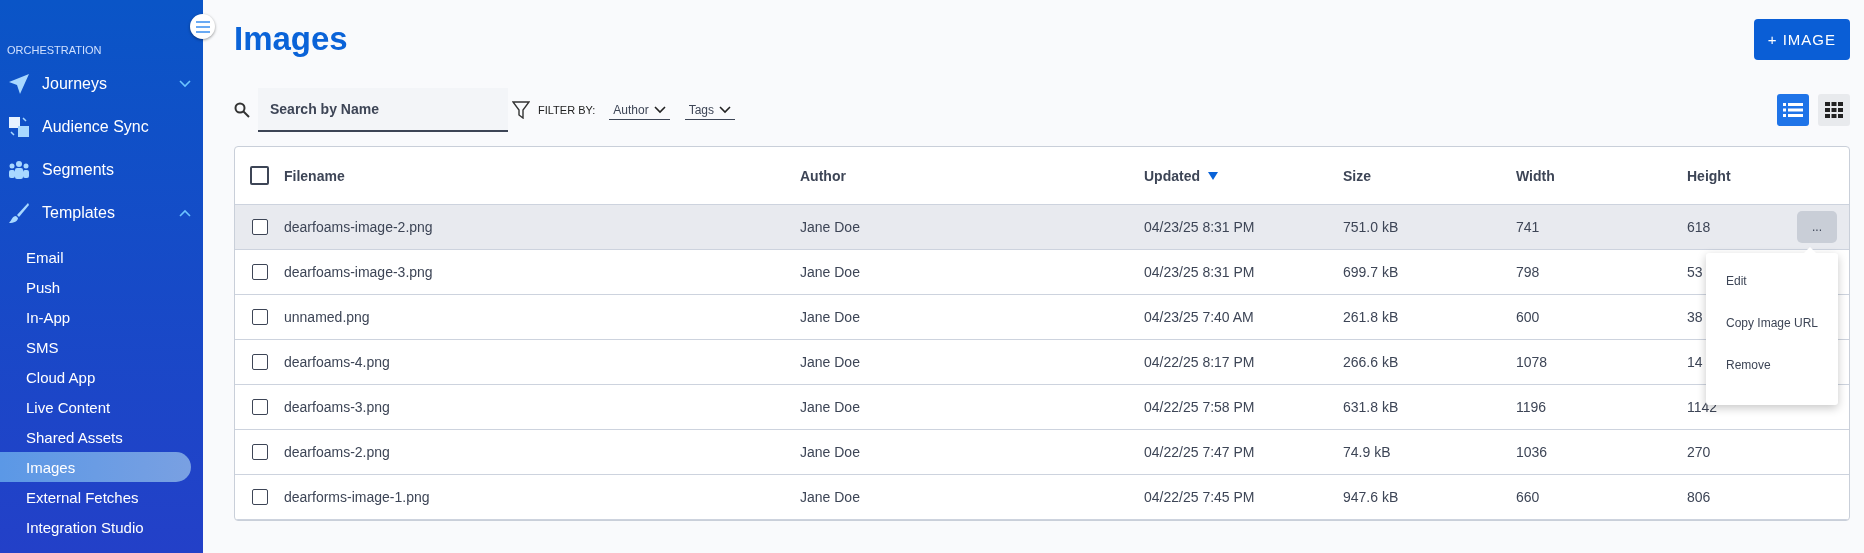 The image size is (1864, 553). What do you see at coordinates (1531, 407) in the screenshot?
I see `table-cell: 1196` at bounding box center [1531, 407].